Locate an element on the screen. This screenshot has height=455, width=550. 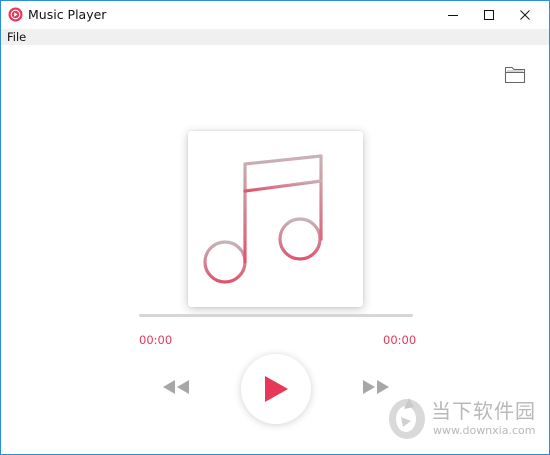
maximize-icon is located at coordinates (489, 15).